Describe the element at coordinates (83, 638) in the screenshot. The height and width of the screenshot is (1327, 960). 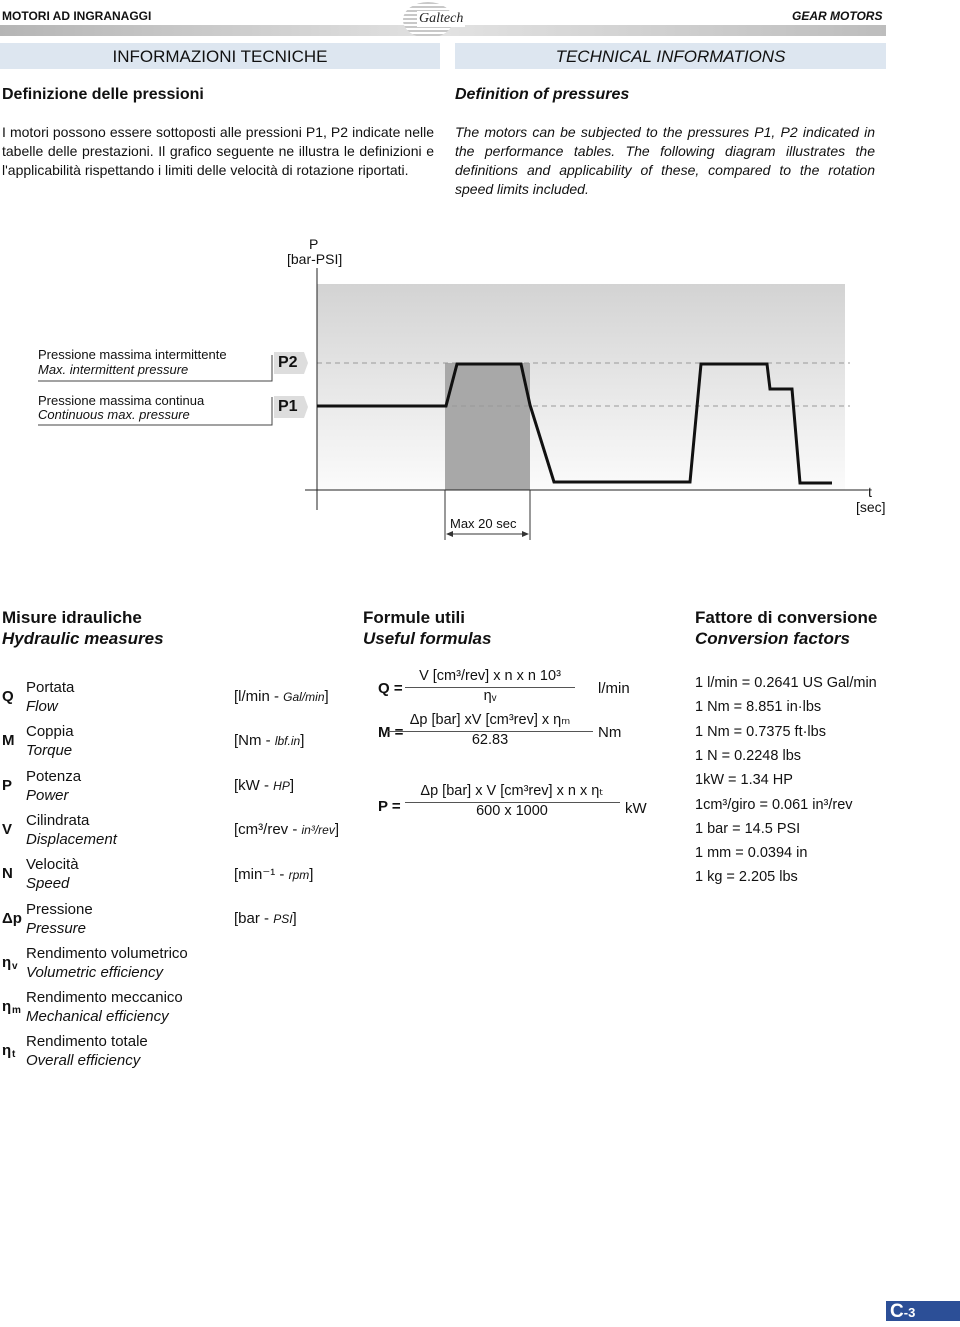
I see `measures-heading-en: Hydraulic measures` at that location.